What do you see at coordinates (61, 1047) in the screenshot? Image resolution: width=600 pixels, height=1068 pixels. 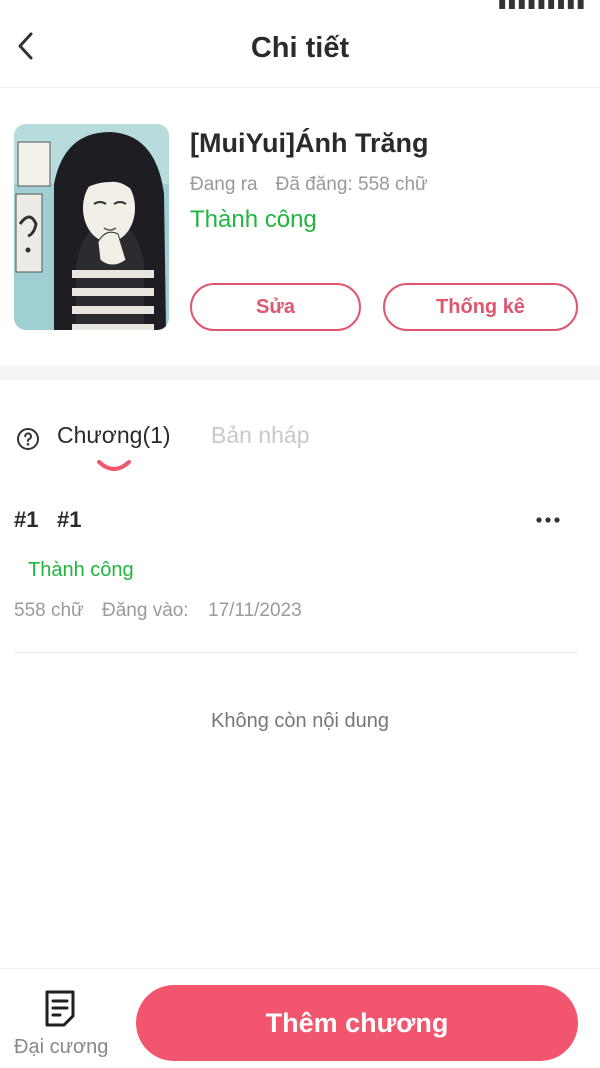 I see `outline-label: Đại cương` at bounding box center [61, 1047].